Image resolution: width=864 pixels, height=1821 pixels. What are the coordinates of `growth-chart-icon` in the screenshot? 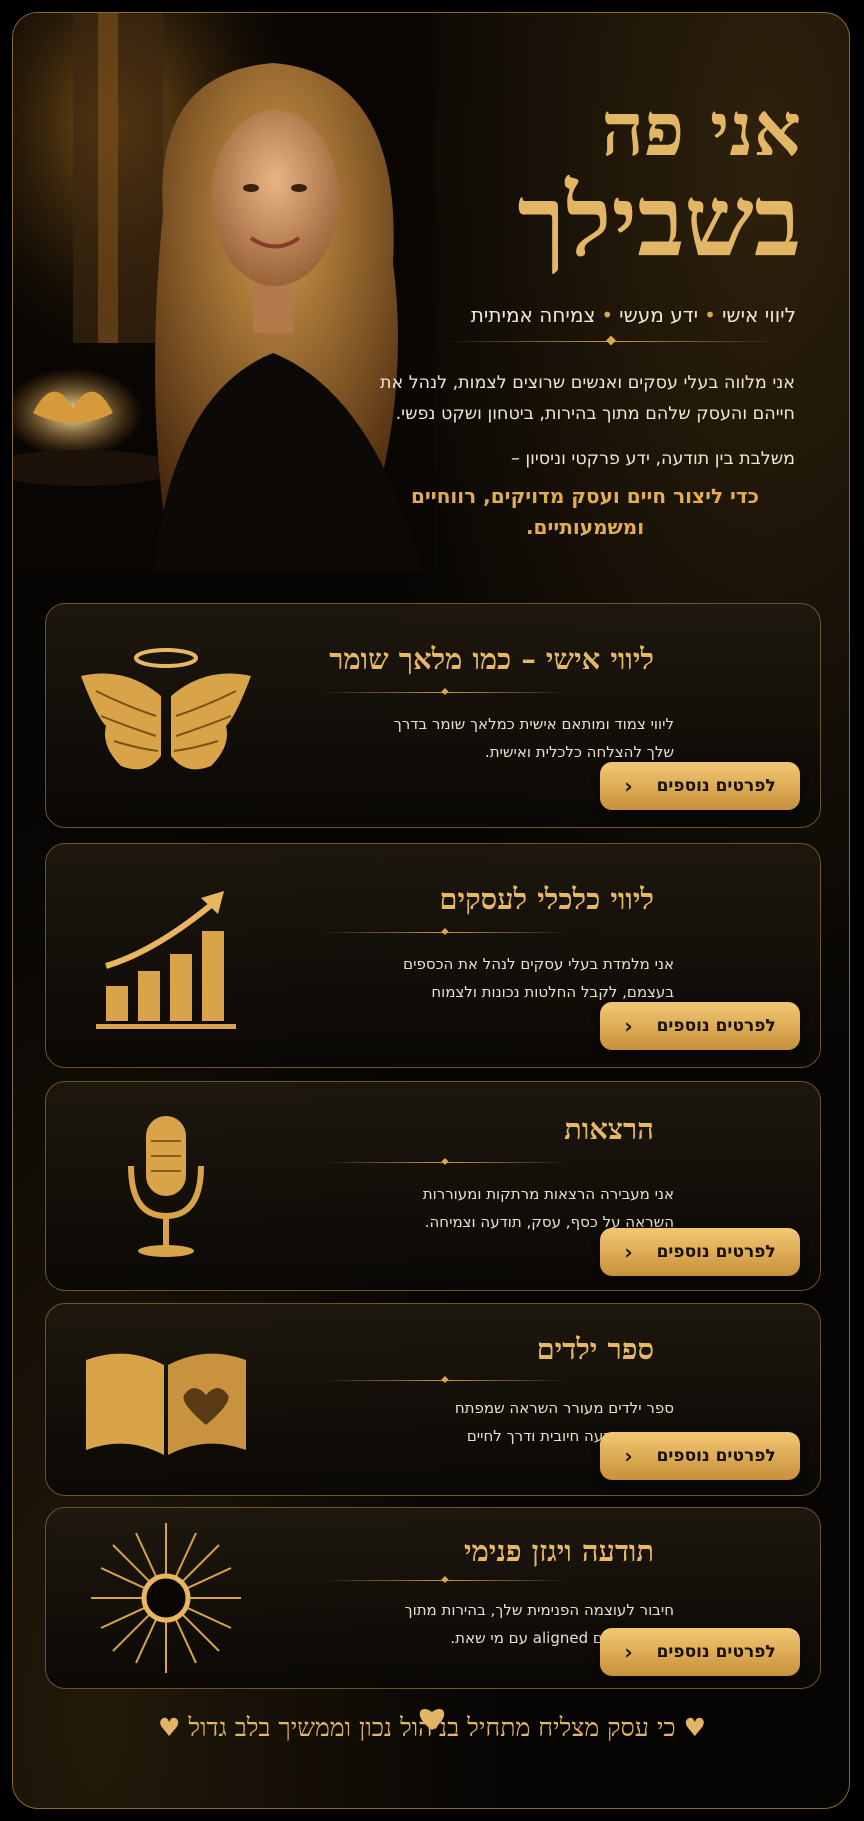 It's located at (166, 959).